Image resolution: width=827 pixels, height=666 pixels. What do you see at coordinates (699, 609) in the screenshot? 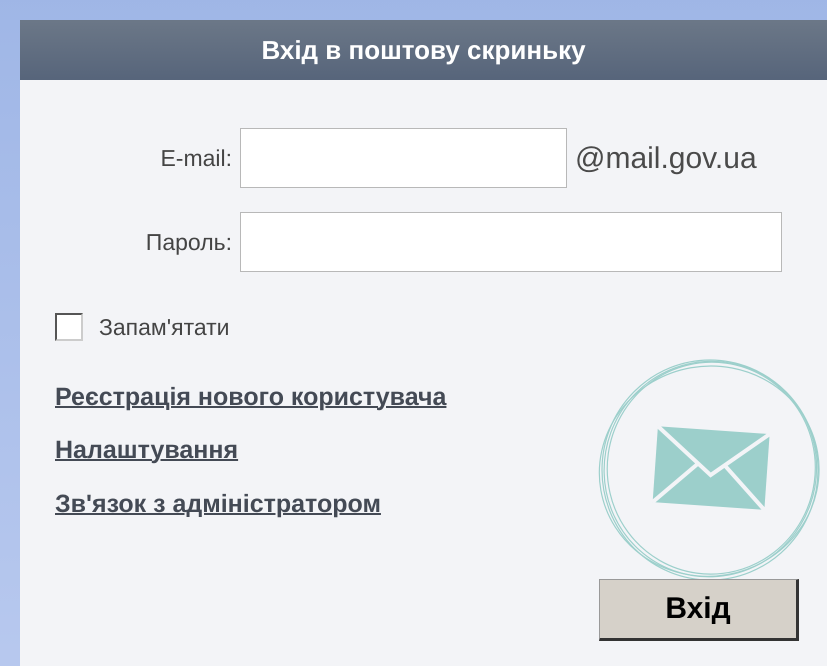
I see `login-button: Вхід` at bounding box center [699, 609].